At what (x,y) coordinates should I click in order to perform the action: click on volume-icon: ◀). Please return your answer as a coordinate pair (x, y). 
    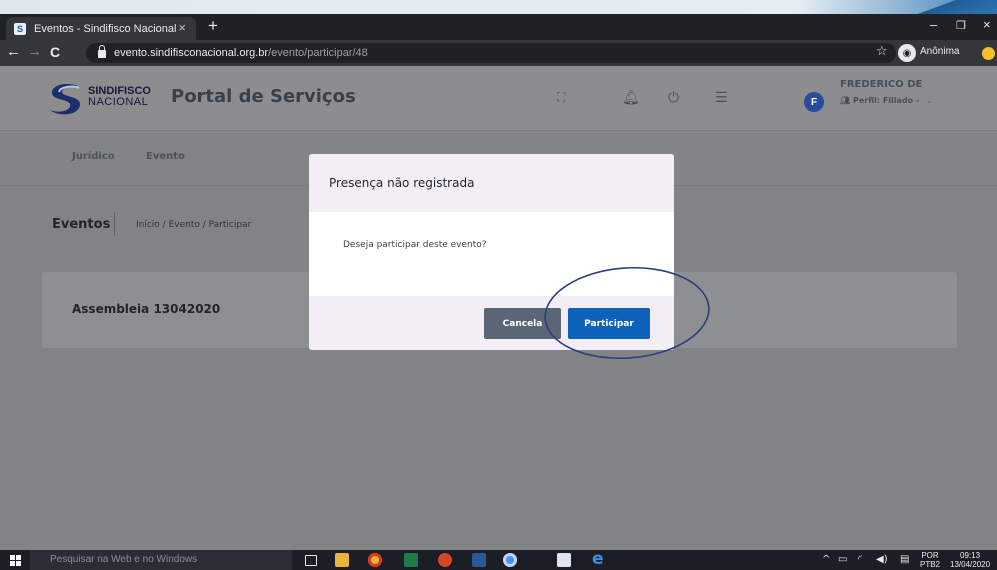
    Looking at the image, I should click on (882, 559).